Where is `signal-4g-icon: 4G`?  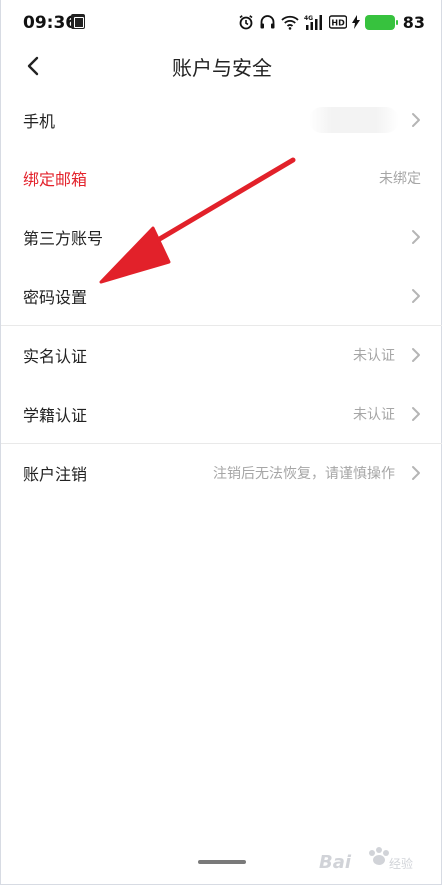 signal-4g-icon: 4G is located at coordinates (313, 22).